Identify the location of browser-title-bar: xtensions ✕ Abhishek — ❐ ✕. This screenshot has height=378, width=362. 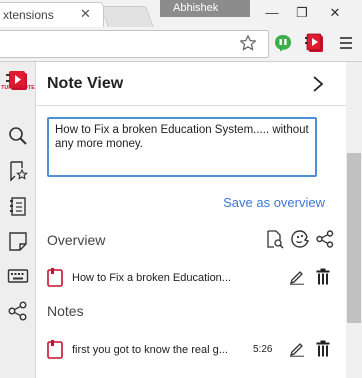
(181, 13).